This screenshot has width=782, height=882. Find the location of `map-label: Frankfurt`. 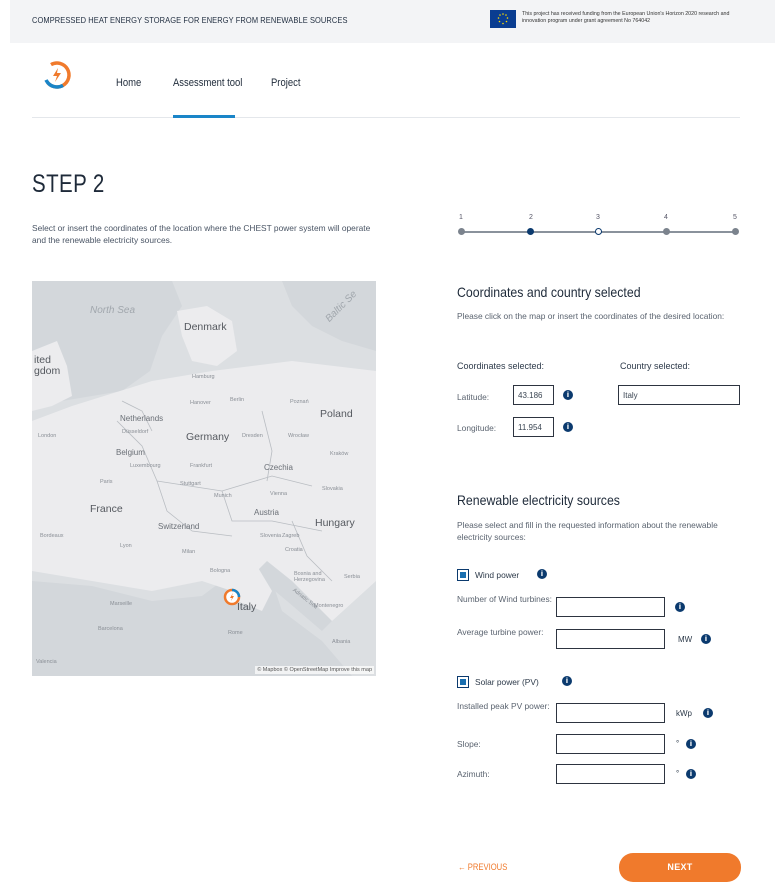

map-label: Frankfurt is located at coordinates (201, 466).